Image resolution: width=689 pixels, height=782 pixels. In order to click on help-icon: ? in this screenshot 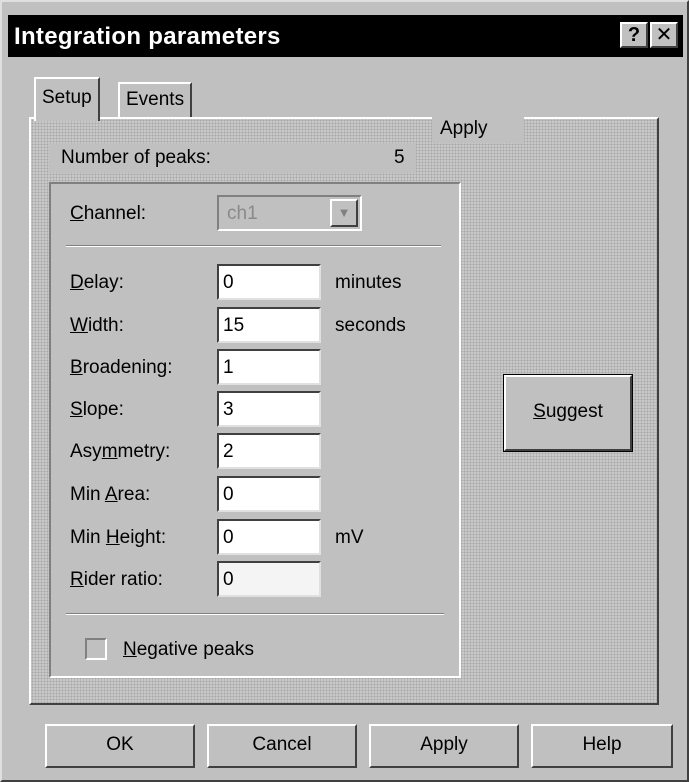, I will do `click(634, 35)`.